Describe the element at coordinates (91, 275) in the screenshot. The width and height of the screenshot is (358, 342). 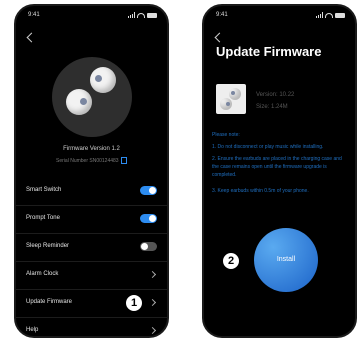
I see `menu-row-alarm-clock: Alarm Clock` at that location.